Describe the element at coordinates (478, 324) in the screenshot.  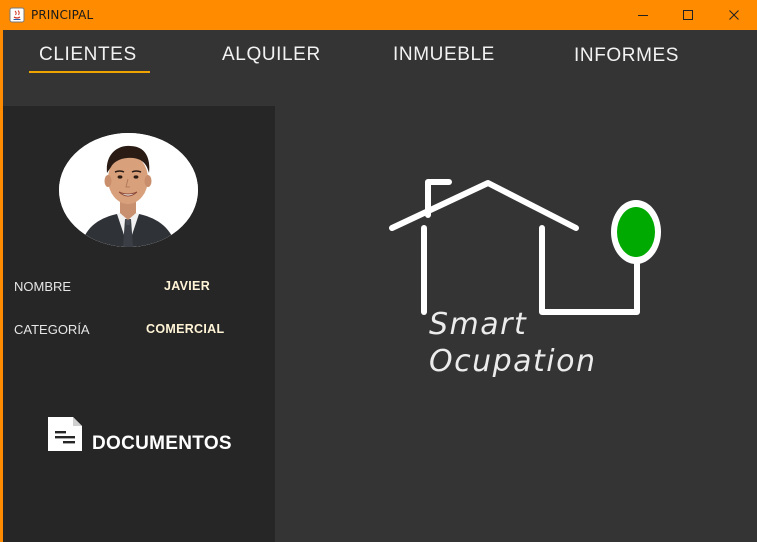
I see `logo-text-smart: Smart` at that location.